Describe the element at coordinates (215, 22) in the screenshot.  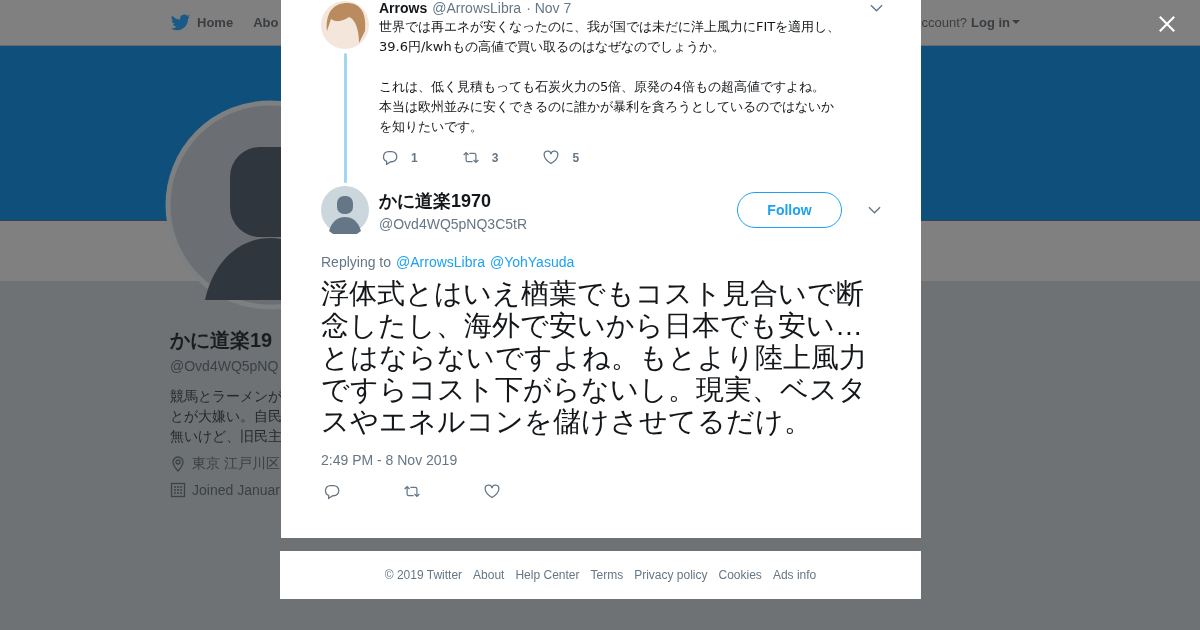
I see `home-link: Home` at that location.